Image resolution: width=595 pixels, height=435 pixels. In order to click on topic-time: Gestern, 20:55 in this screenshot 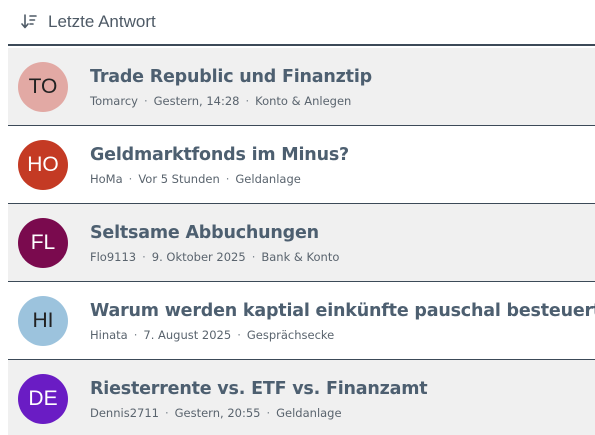, I will do `click(217, 413)`.